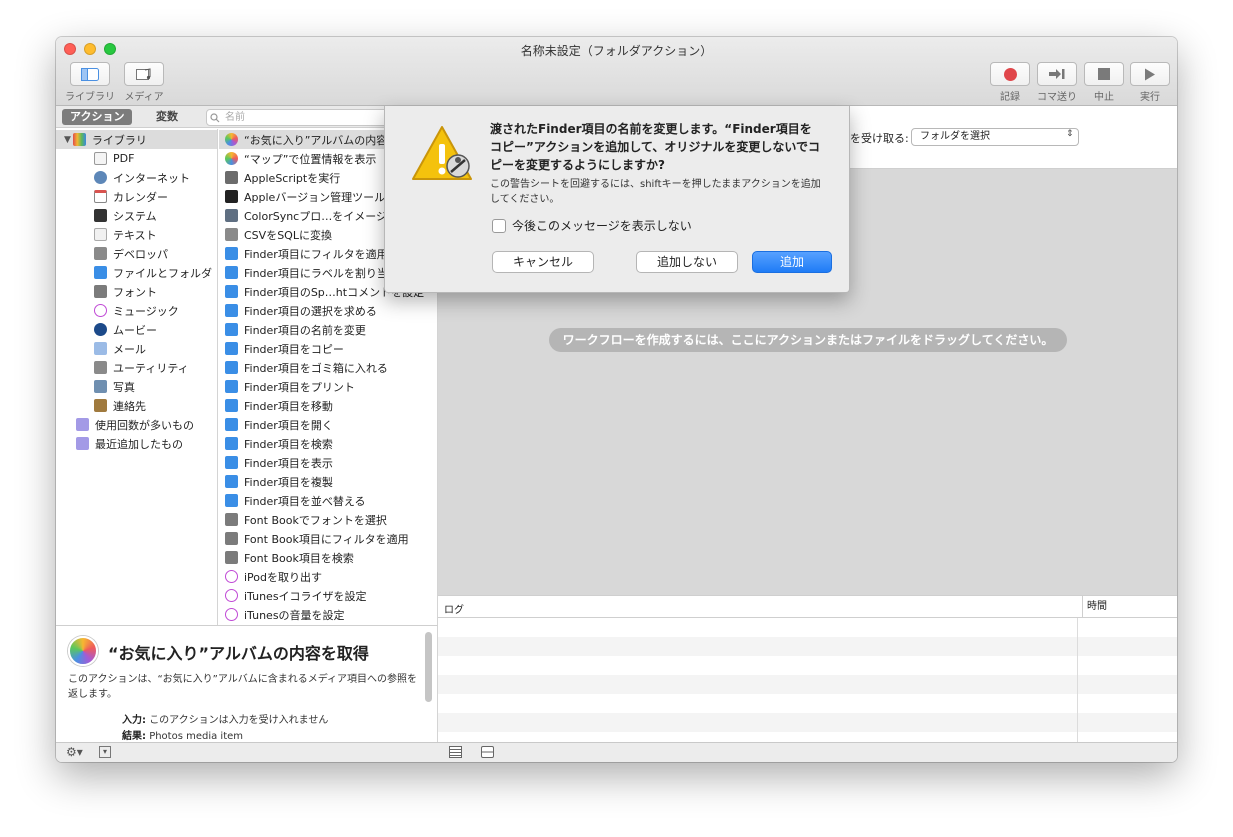 The width and height of the screenshot is (1233, 837). What do you see at coordinates (90, 97) in the screenshot?
I see `library-toggle-label: ライブラリ` at bounding box center [90, 97].